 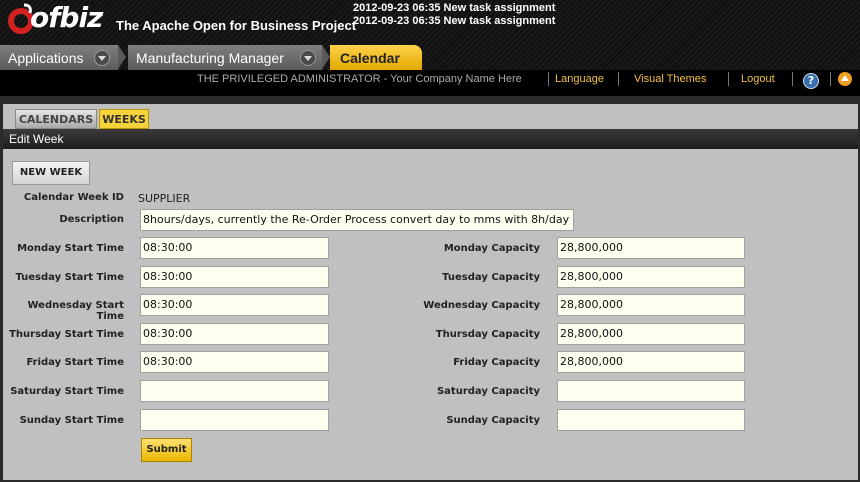 I want to click on monday-start-time-input: 08:30:00, so click(x=234, y=248).